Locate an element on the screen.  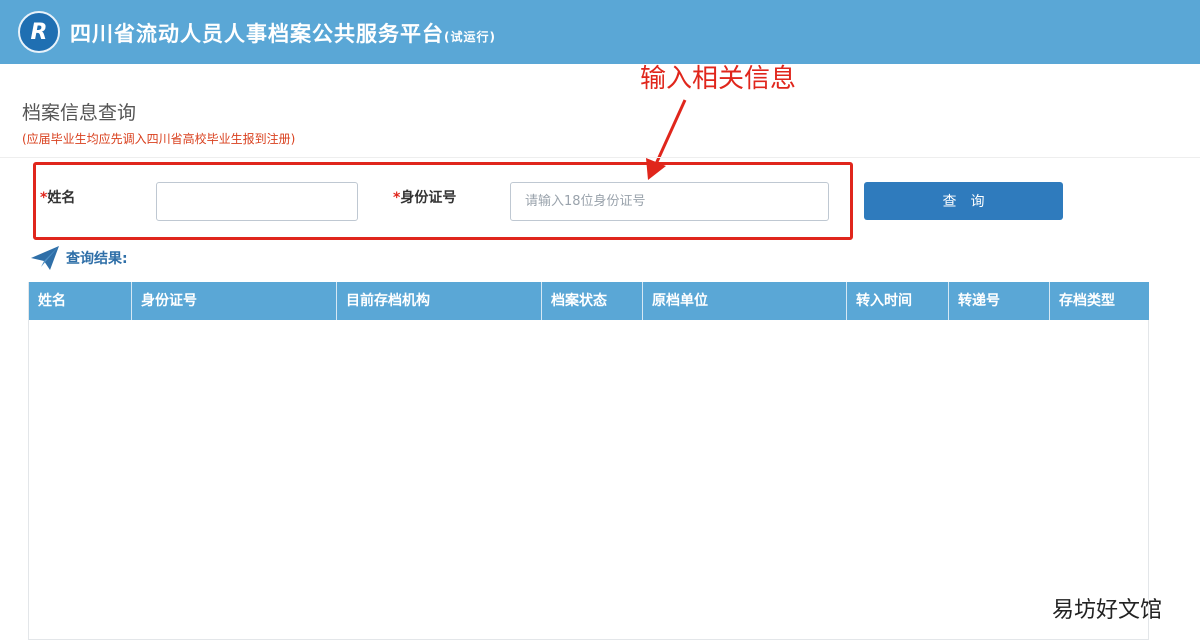
search-button: 查询 is located at coordinates (963, 201).